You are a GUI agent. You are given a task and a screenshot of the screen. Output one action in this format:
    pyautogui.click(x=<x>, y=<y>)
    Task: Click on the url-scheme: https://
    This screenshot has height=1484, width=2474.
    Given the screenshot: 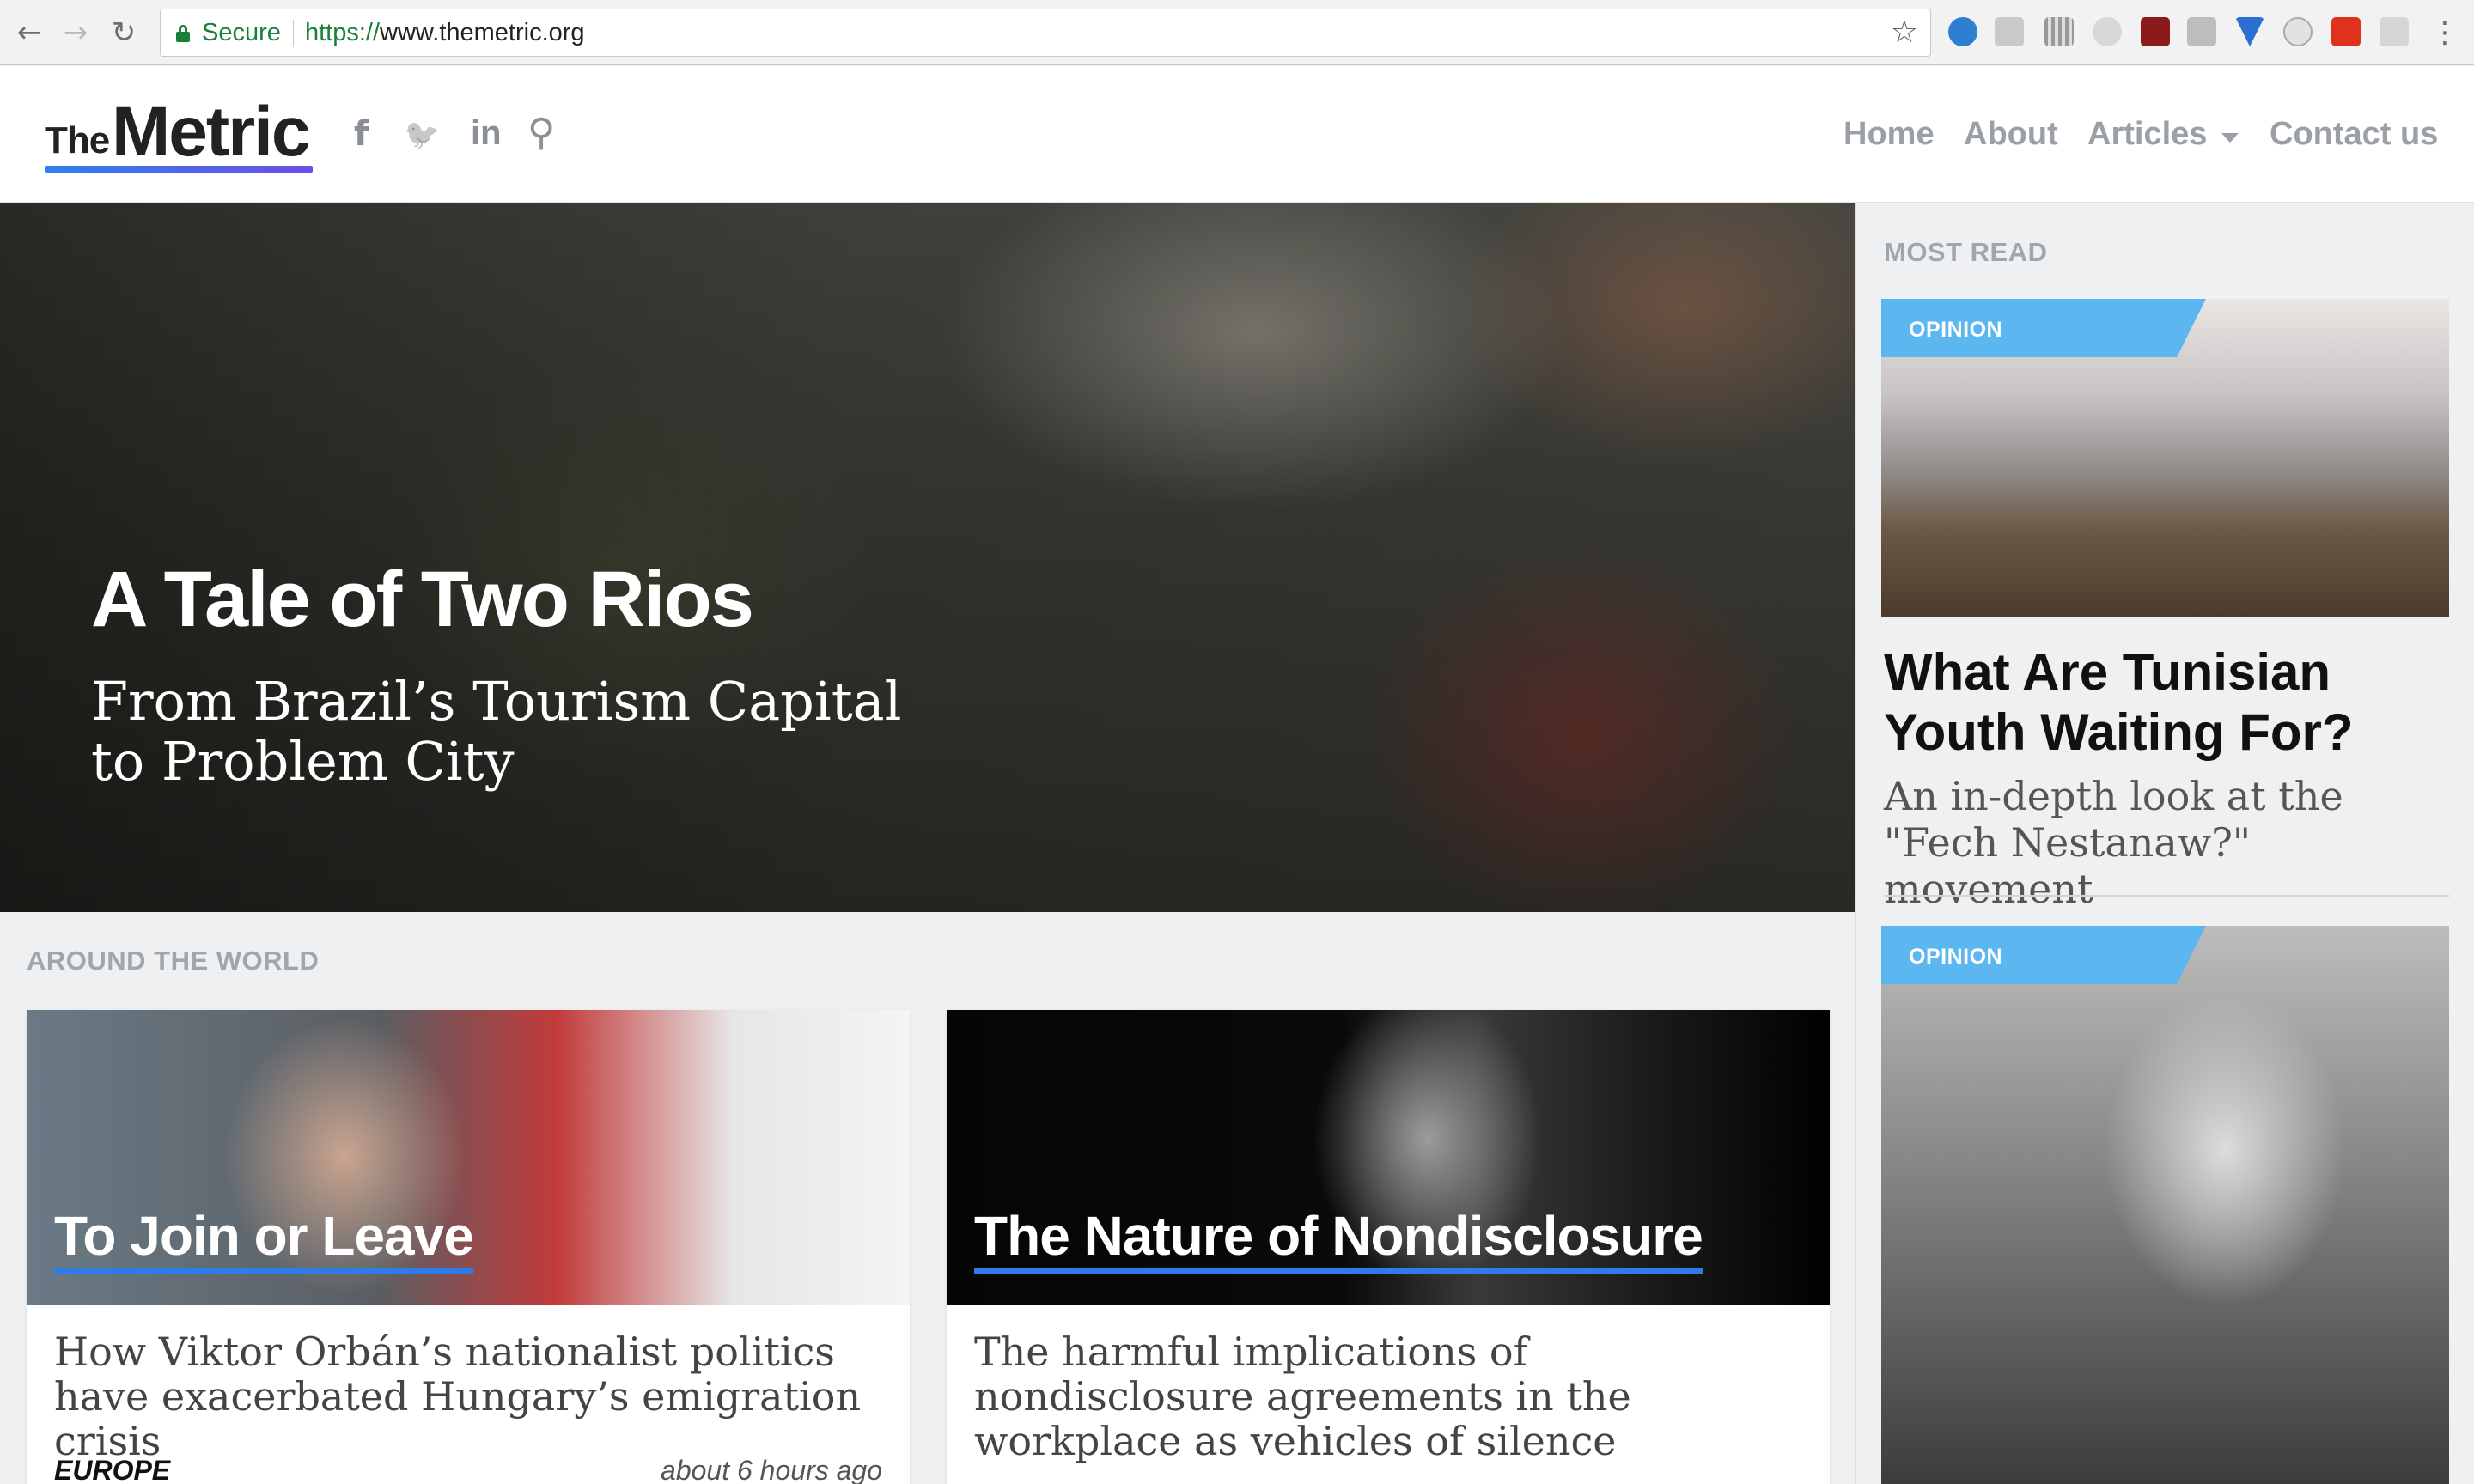 What is the action you would take?
    pyautogui.click(x=343, y=32)
    